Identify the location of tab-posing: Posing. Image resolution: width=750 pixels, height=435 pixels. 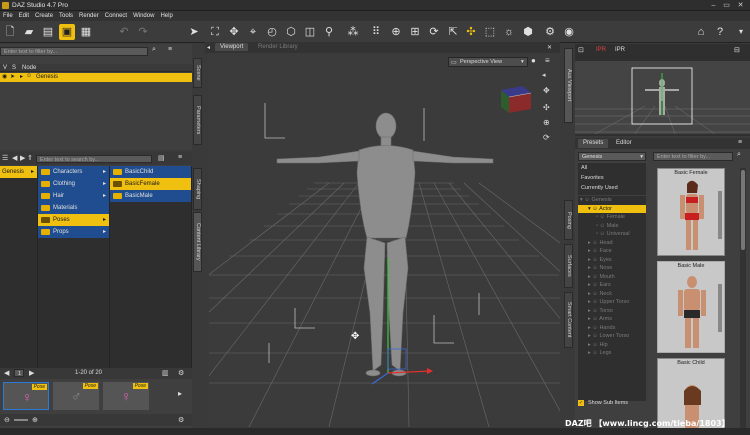
(568, 220).